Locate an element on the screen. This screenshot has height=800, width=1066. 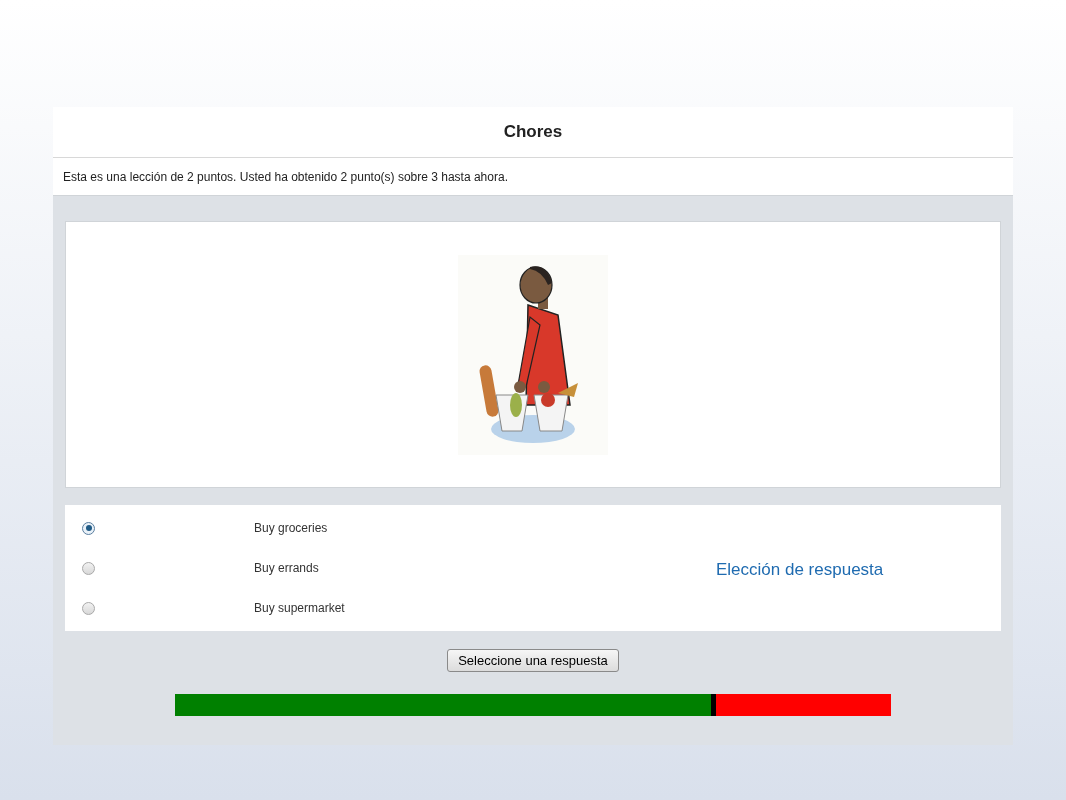
lesson-title: Chores is located at coordinates (533, 132).